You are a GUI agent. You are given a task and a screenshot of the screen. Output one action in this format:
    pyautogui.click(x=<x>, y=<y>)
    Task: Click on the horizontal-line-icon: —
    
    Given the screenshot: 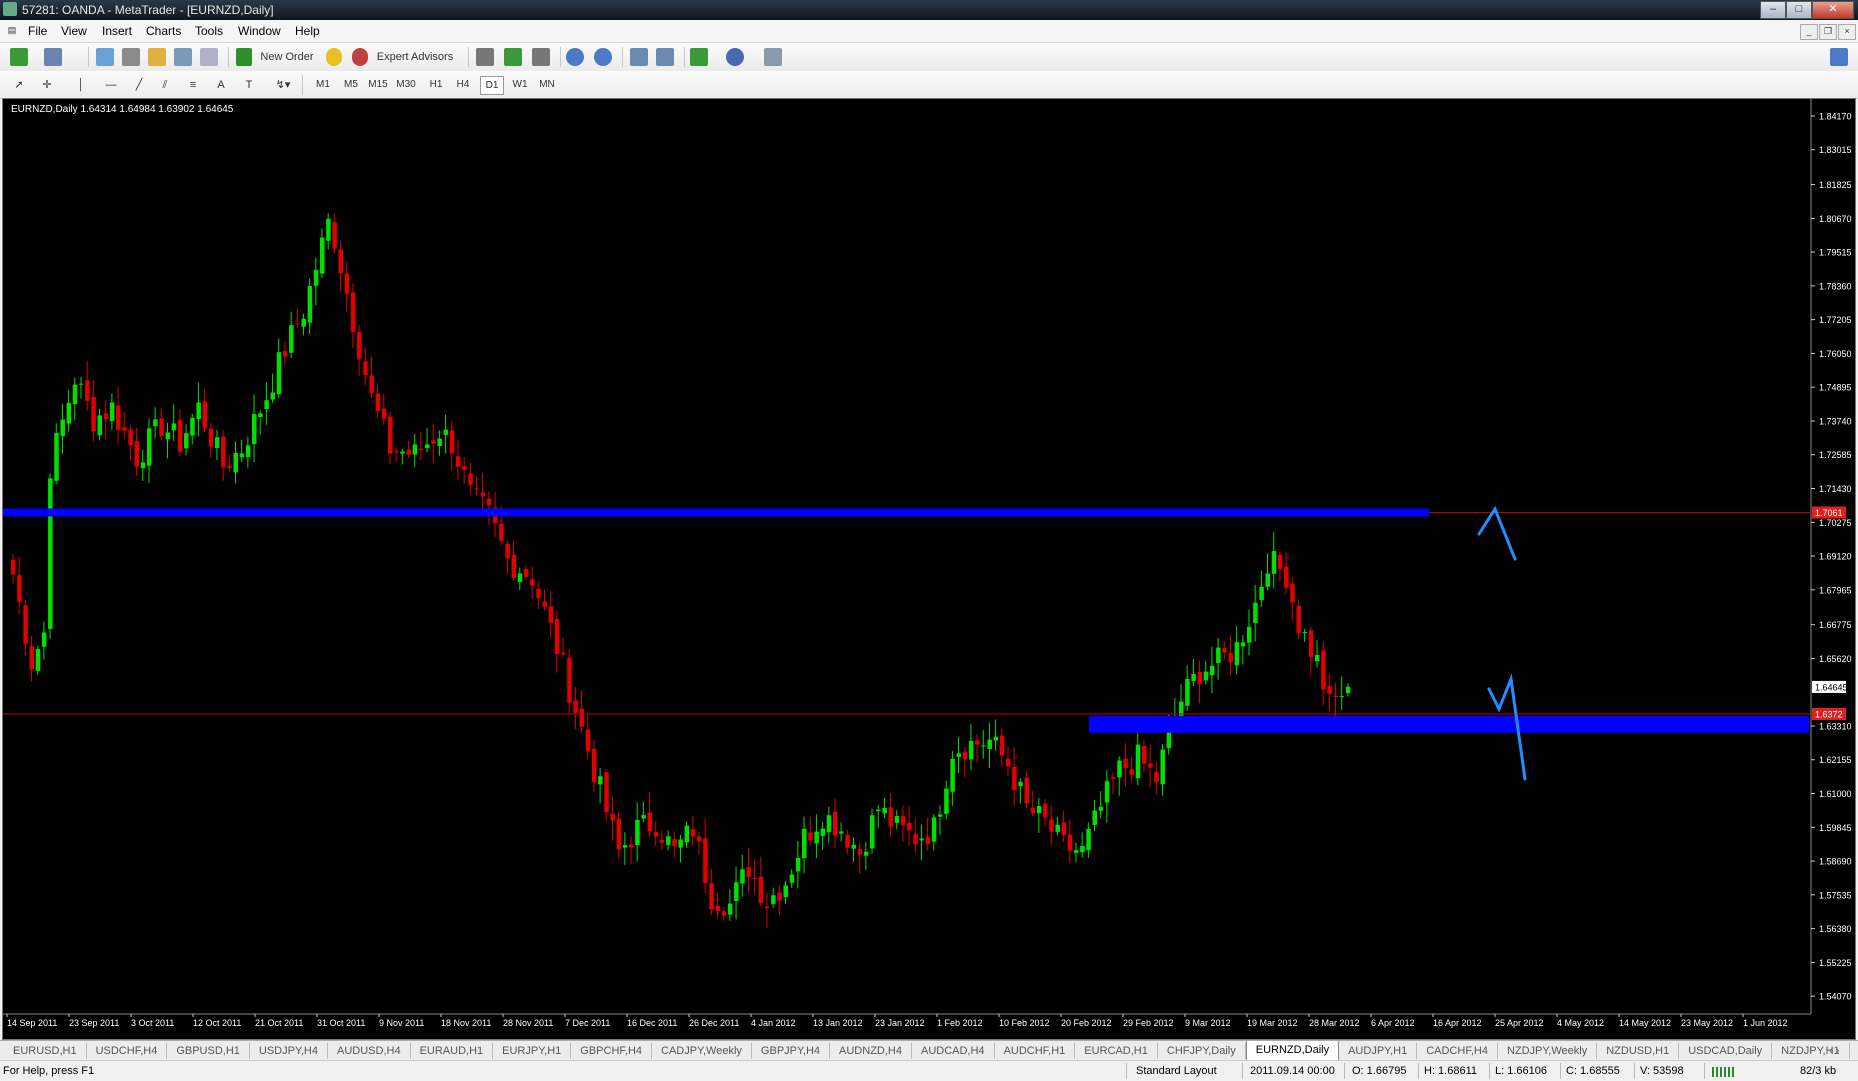 What is the action you would take?
    pyautogui.click(x=111, y=85)
    